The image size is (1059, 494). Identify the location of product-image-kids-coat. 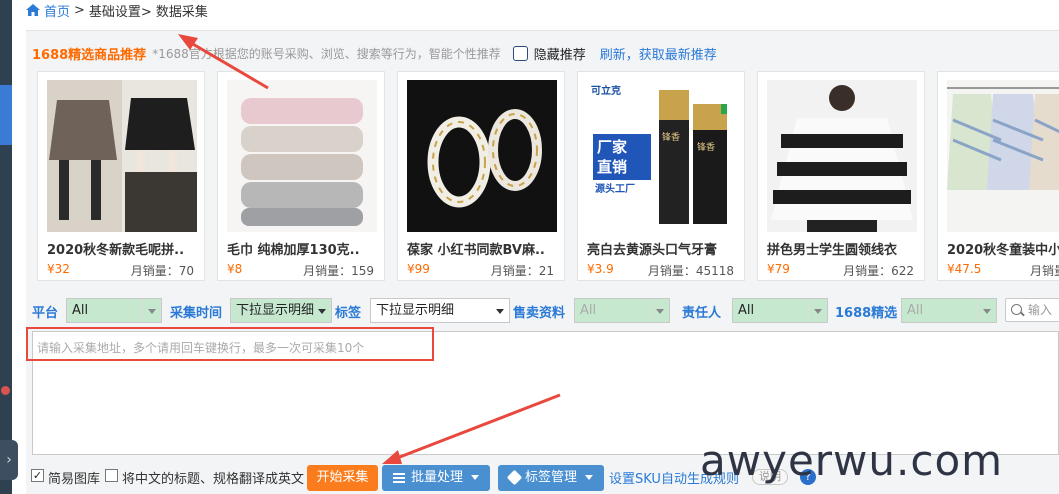
(1003, 156).